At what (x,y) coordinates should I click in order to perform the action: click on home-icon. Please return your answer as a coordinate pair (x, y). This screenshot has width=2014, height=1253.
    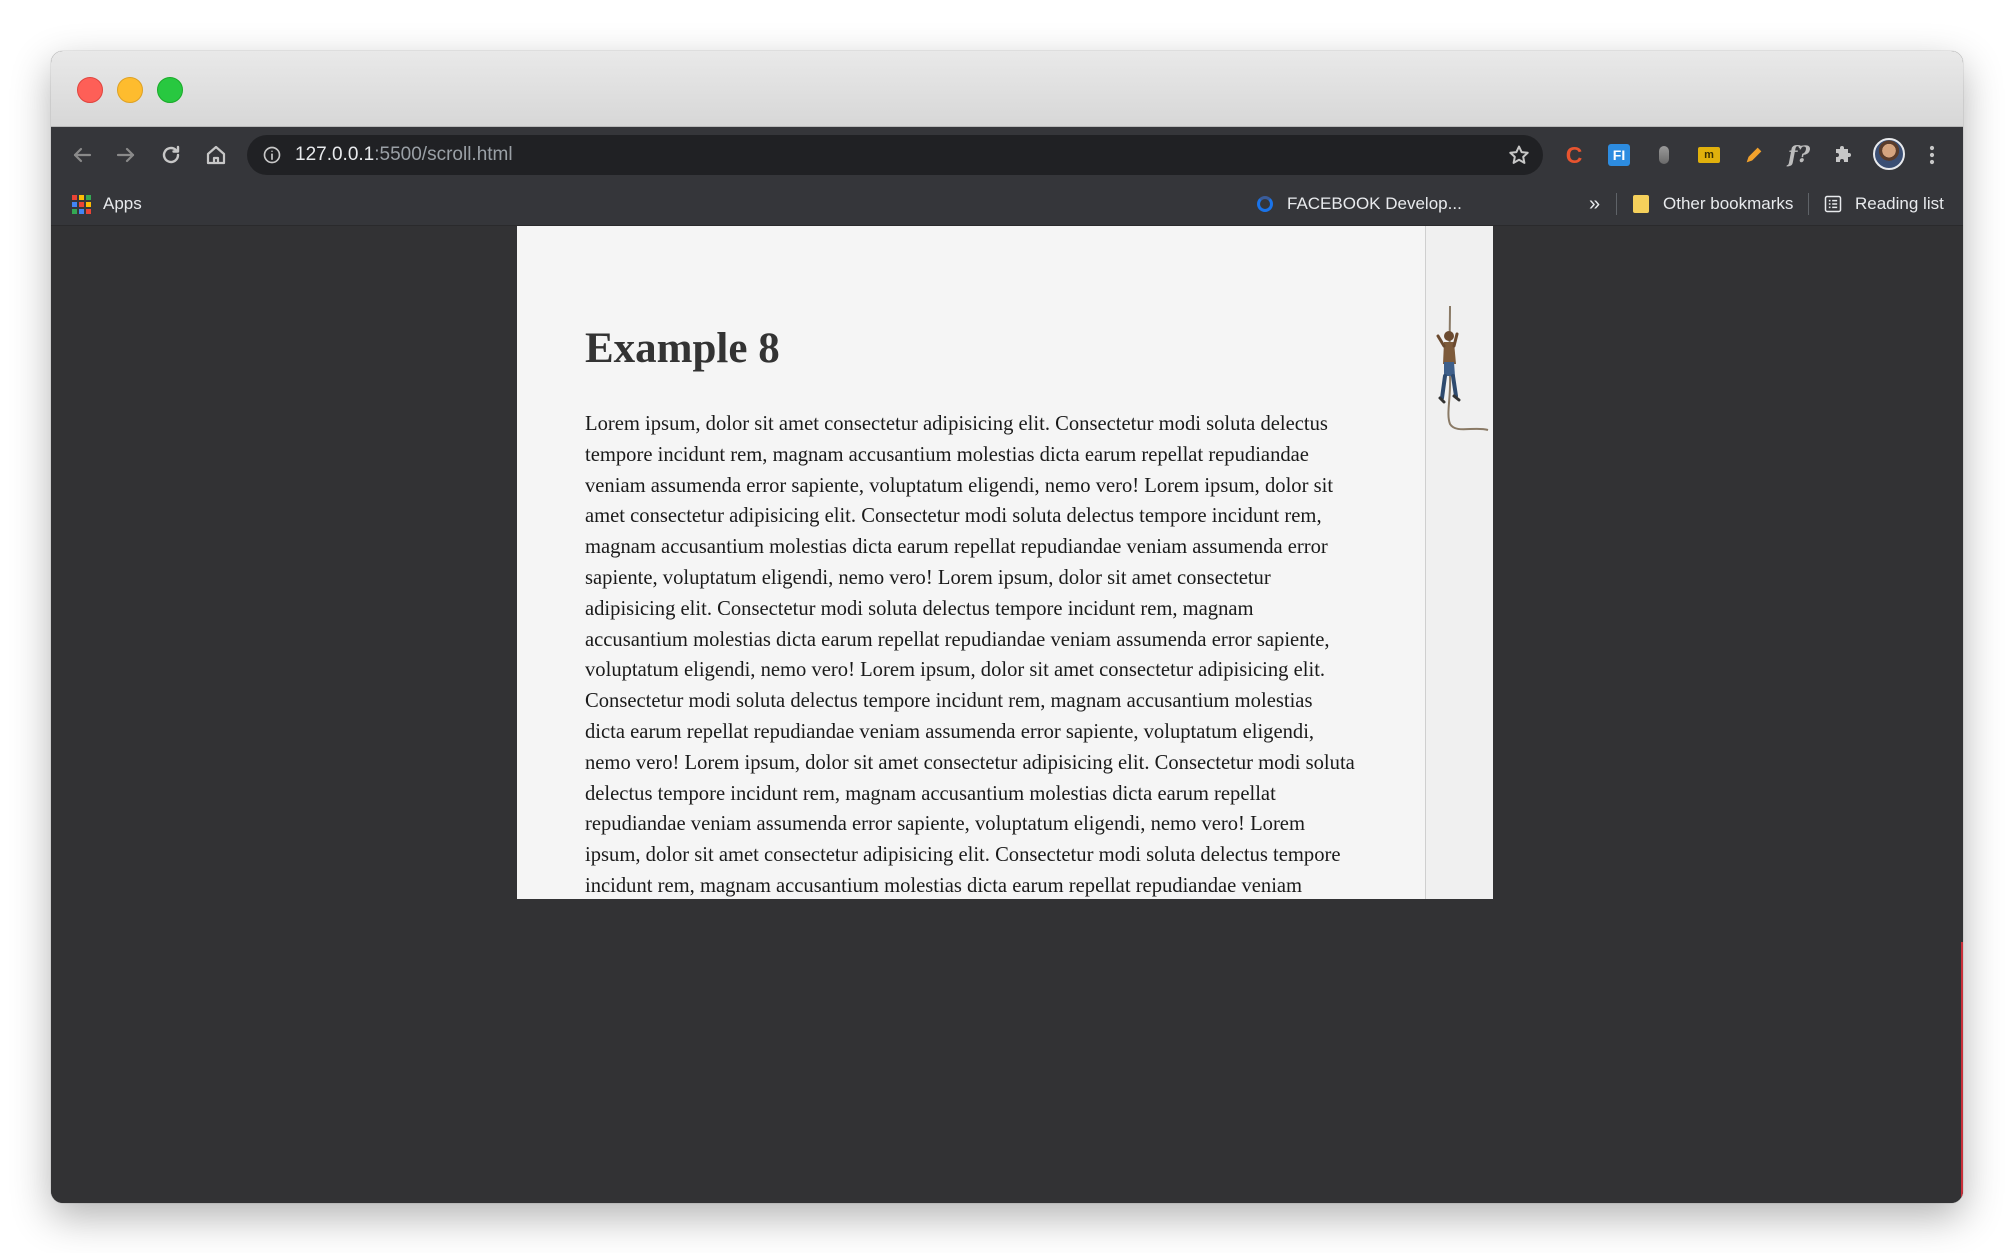
    Looking at the image, I should click on (216, 155).